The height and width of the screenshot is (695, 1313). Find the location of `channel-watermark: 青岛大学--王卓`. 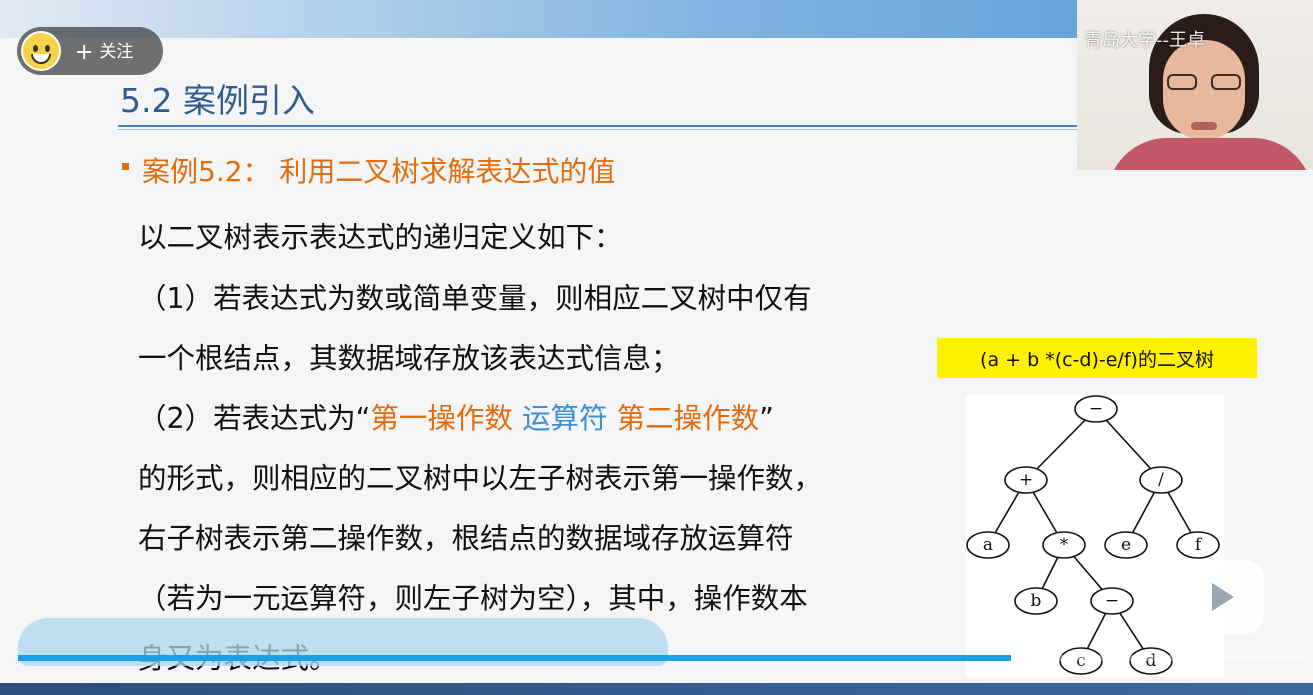

channel-watermark: 青岛大学--王卓 is located at coordinates (1144, 40).